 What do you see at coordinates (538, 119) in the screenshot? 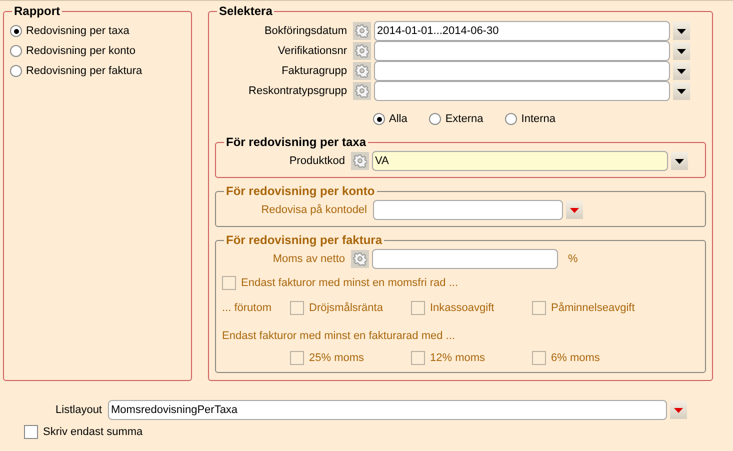
I see `radio-label: Interna` at bounding box center [538, 119].